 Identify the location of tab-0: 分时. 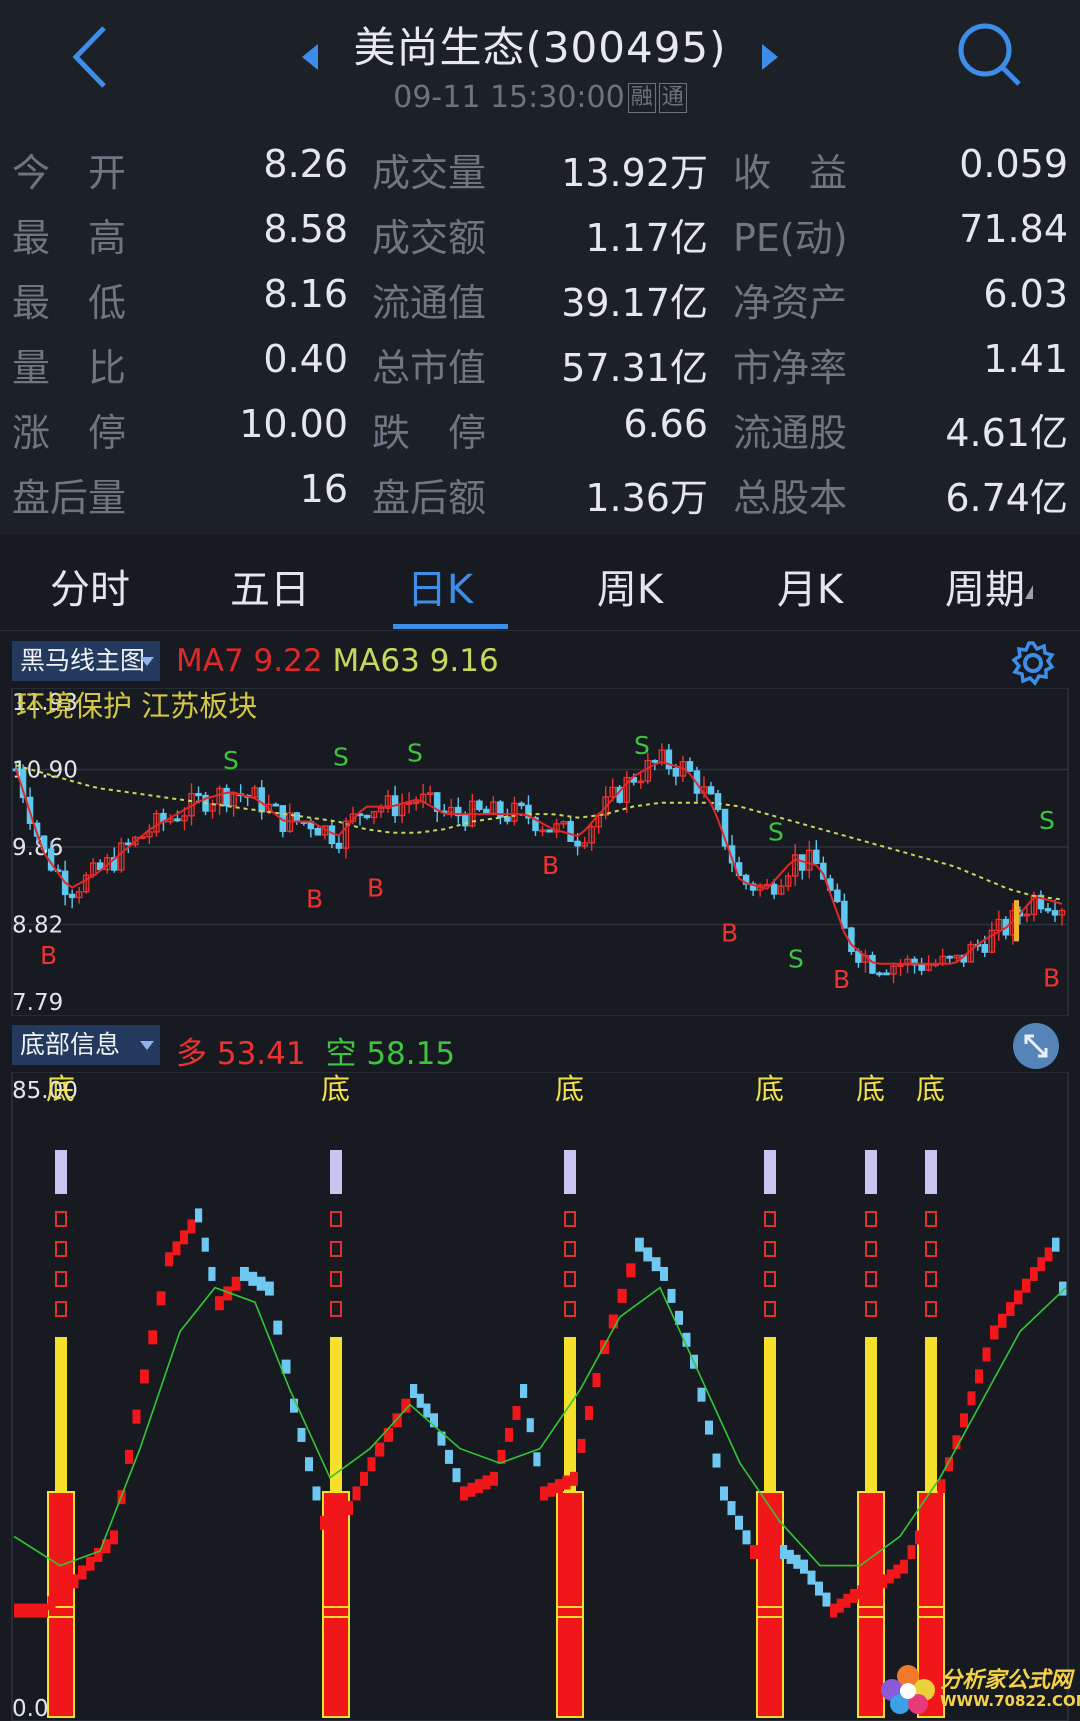
(90, 586).